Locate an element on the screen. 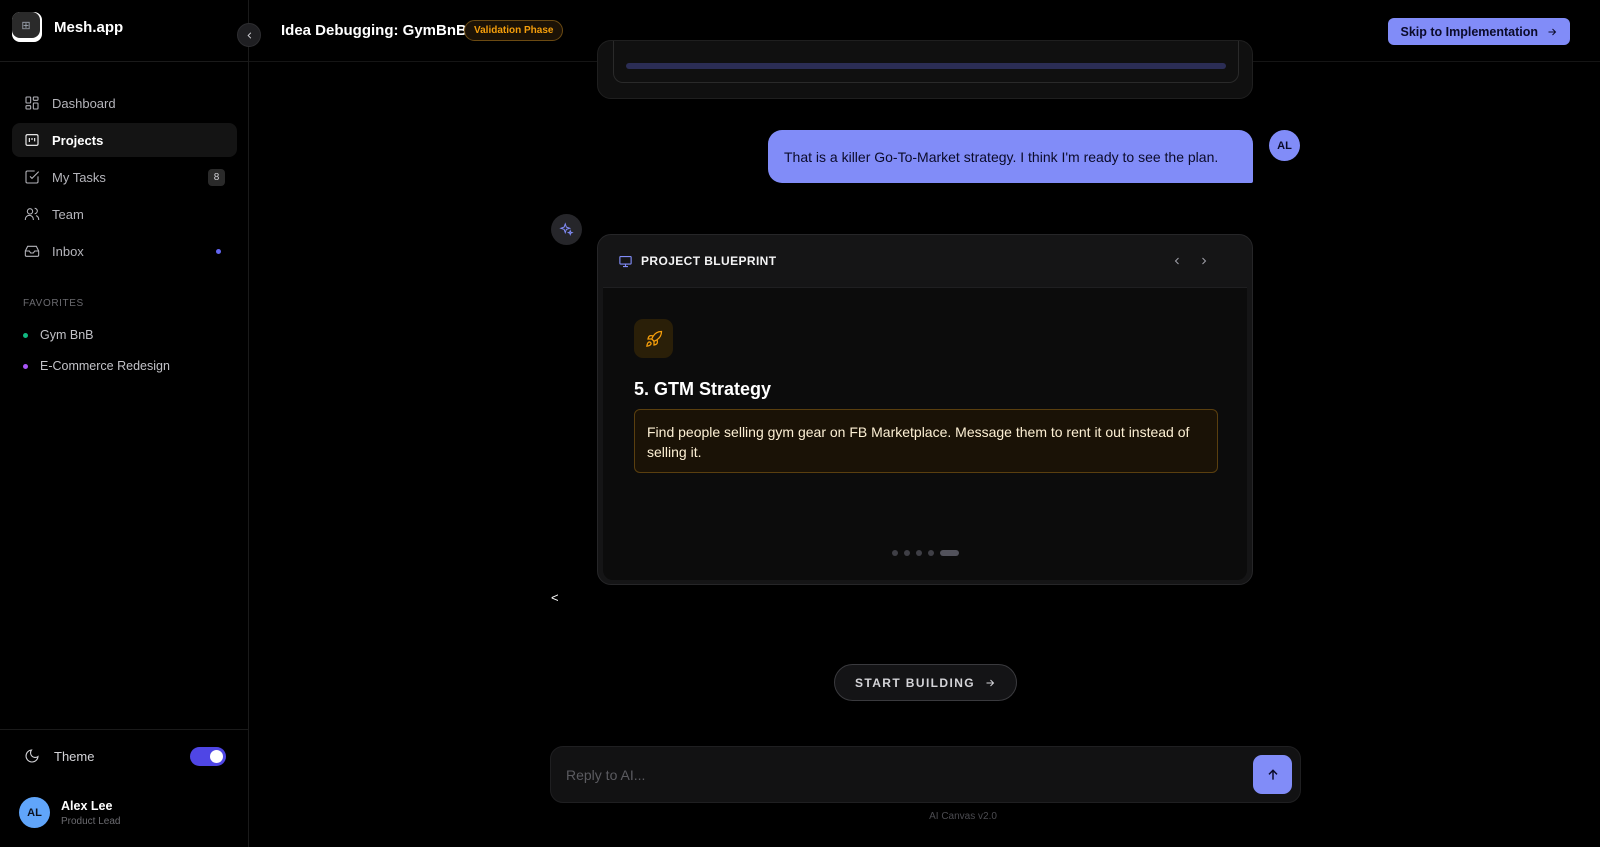 This screenshot has width=1600, height=847. theme-label: Theme is located at coordinates (74, 756).